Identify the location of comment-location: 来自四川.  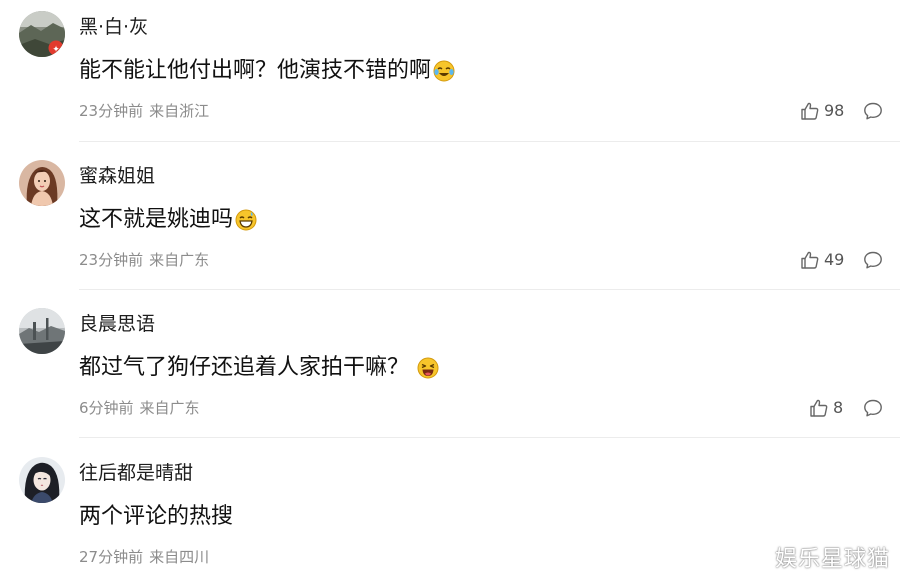
(179, 557).